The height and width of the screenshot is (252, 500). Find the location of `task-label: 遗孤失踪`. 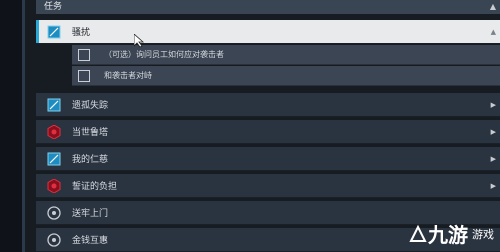

task-label: 遗孤失踪 is located at coordinates (90, 106).